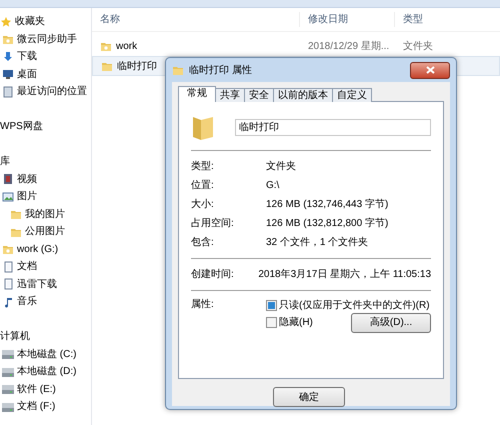 This screenshot has height=425, width=500. I want to click on tab: 自定义, so click(352, 95).